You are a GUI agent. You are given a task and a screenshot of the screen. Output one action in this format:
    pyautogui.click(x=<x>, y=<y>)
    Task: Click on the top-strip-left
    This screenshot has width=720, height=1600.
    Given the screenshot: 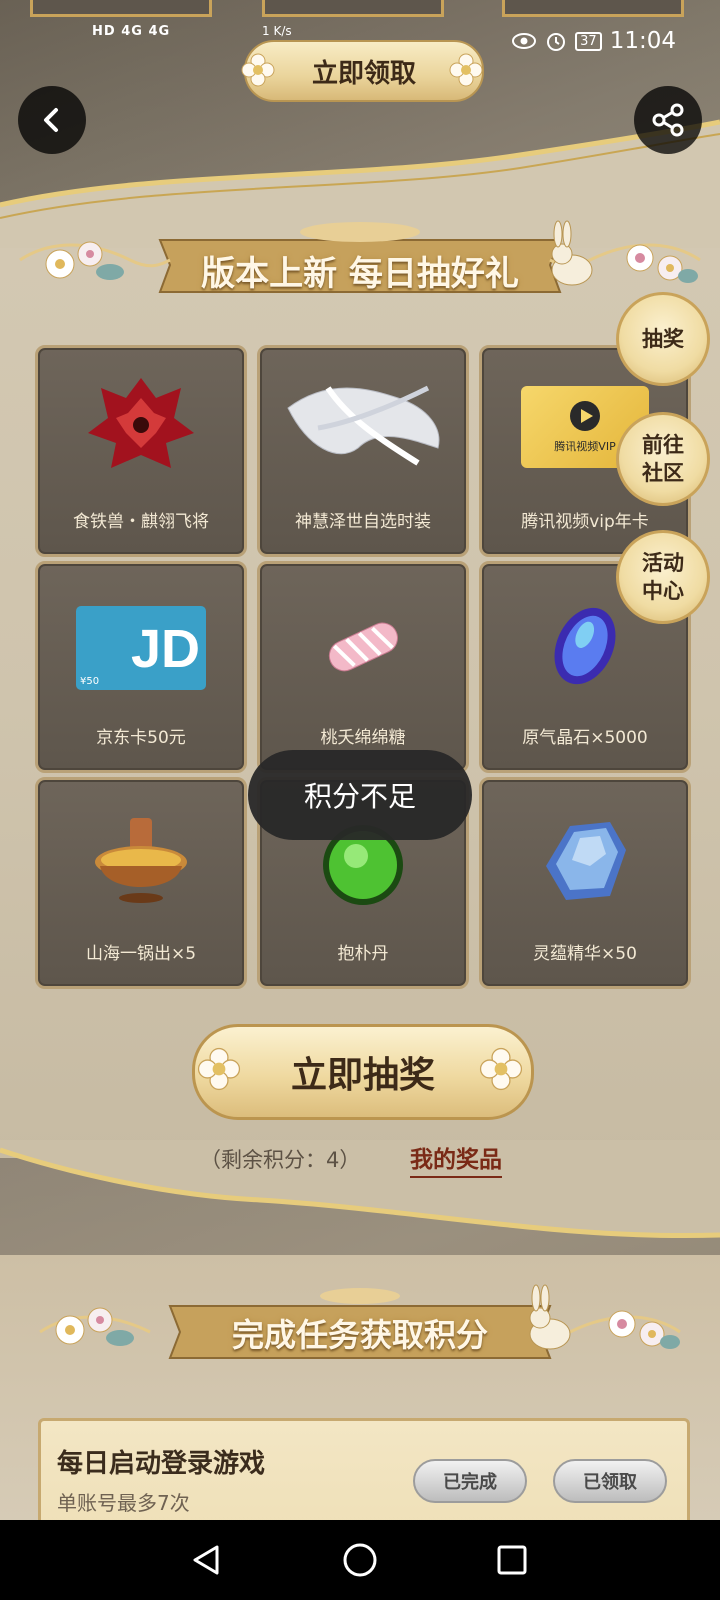 What is the action you would take?
    pyautogui.click(x=121, y=8)
    